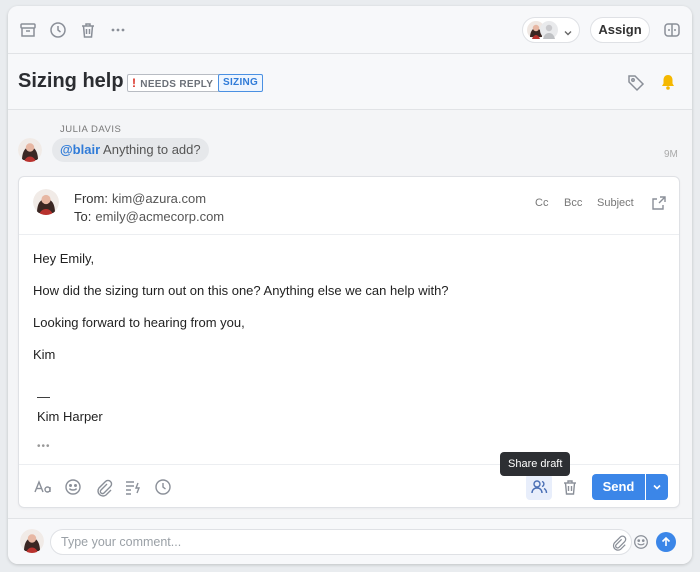  Describe the element at coordinates (103, 487) in the screenshot. I see `attachment-icon` at that location.